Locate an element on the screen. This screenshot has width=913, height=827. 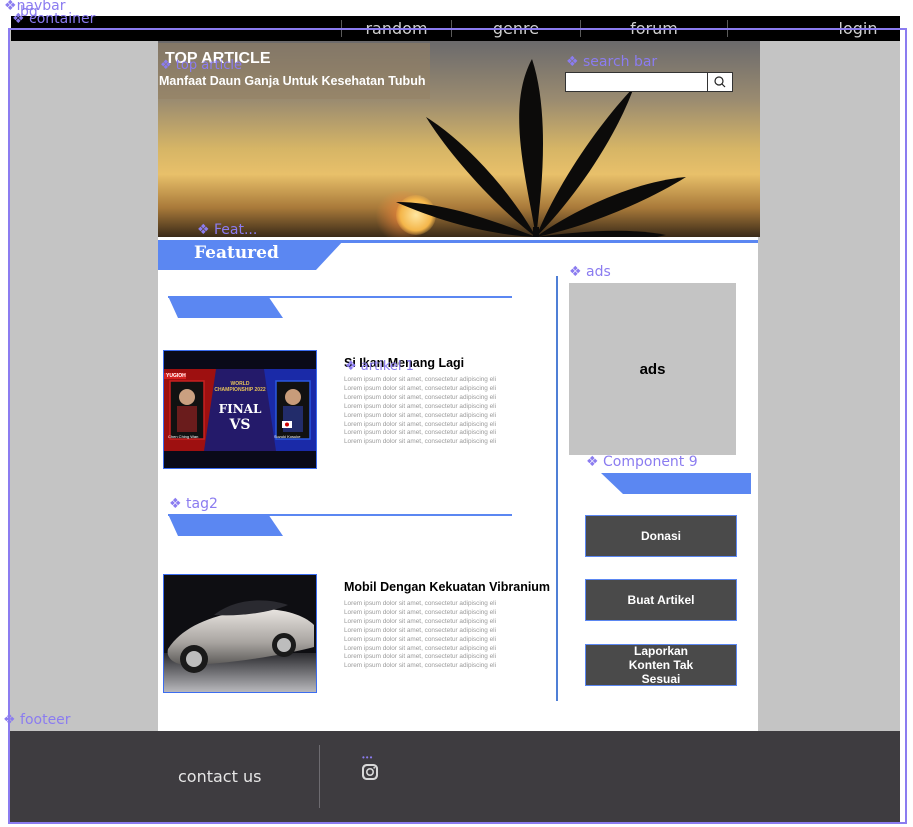
frame-label-text: Component 9 is located at coordinates (650, 462).